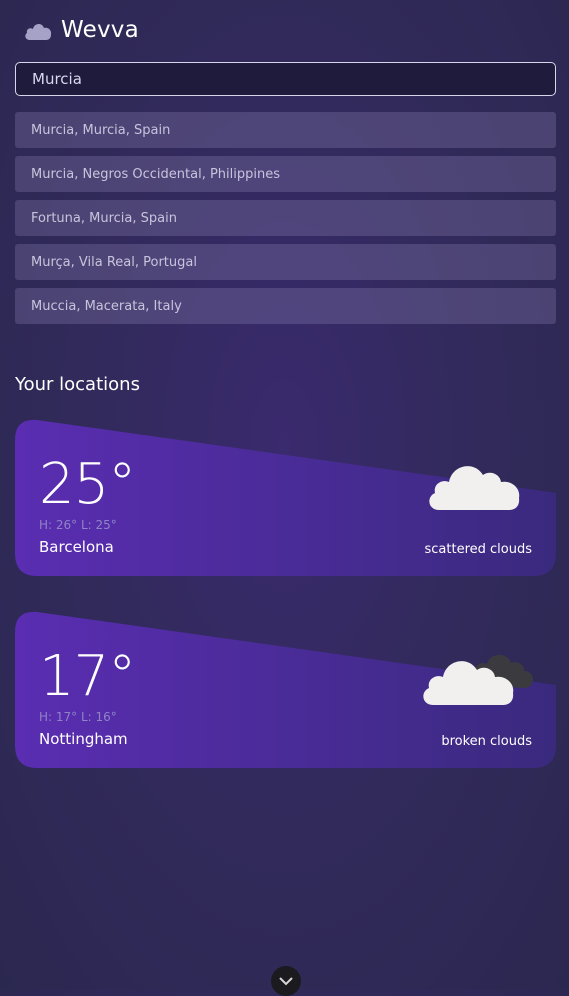 The width and height of the screenshot is (569, 996). I want to click on temperature: 25°, so click(87, 484).